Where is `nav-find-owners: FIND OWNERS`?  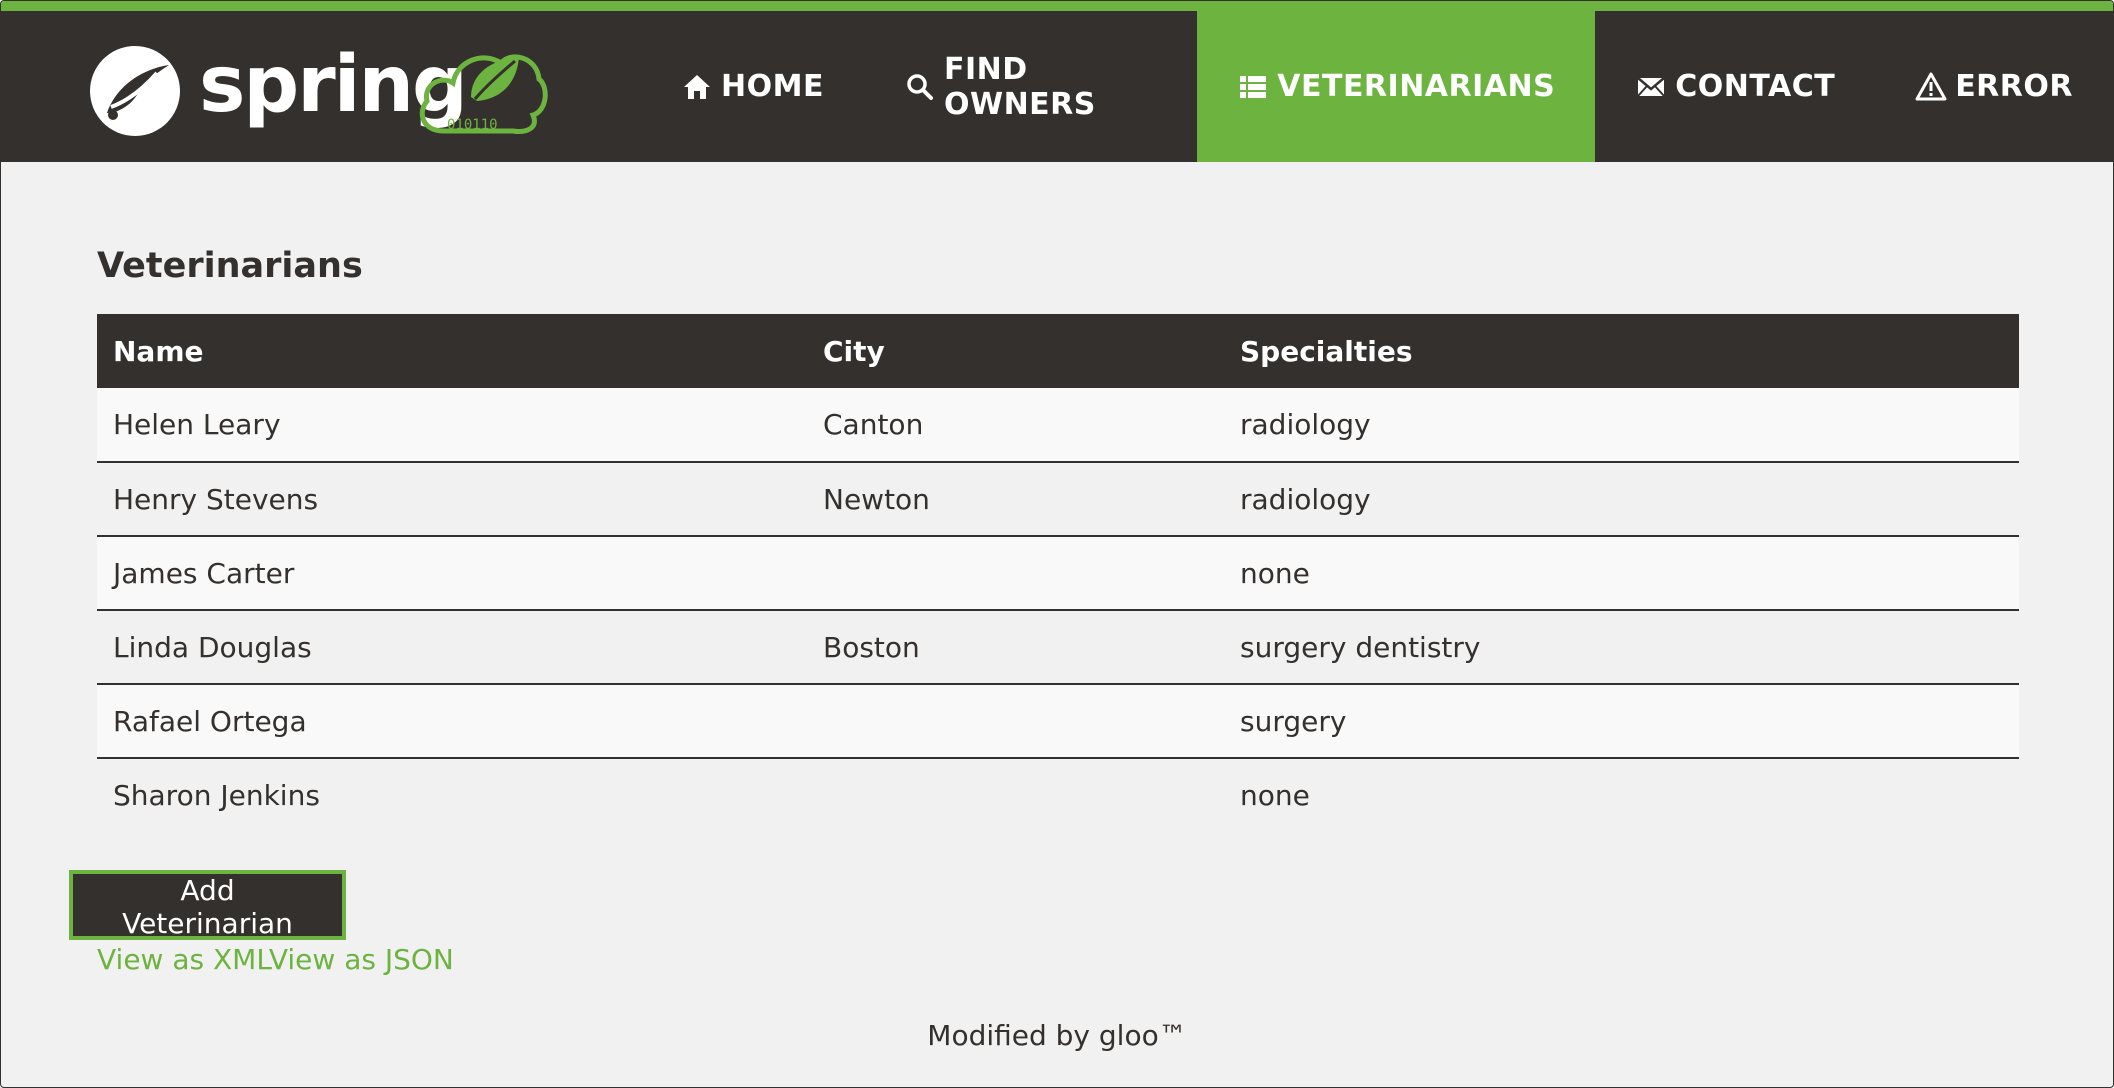
nav-find-owners: FIND OWNERS is located at coordinates (1030, 86).